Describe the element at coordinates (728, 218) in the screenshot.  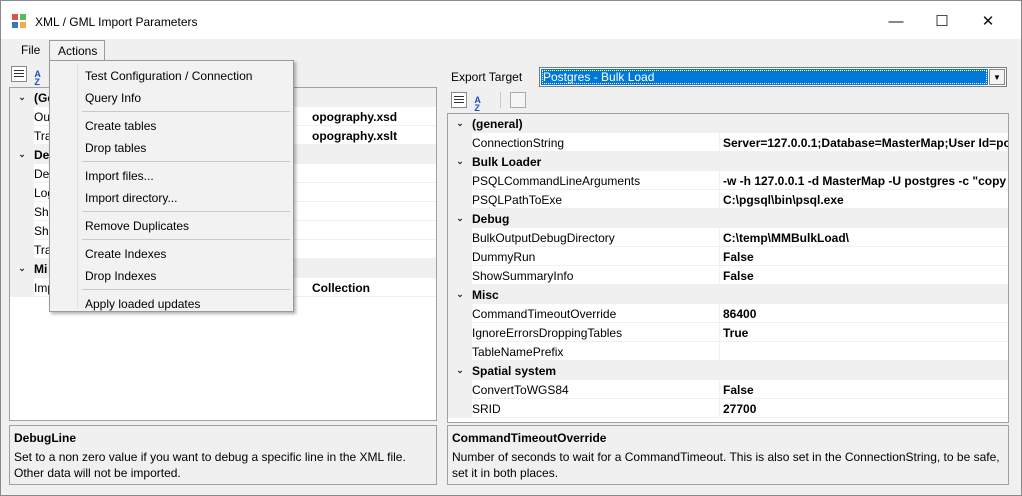
I see `category-row: ⌄ Debug` at that location.